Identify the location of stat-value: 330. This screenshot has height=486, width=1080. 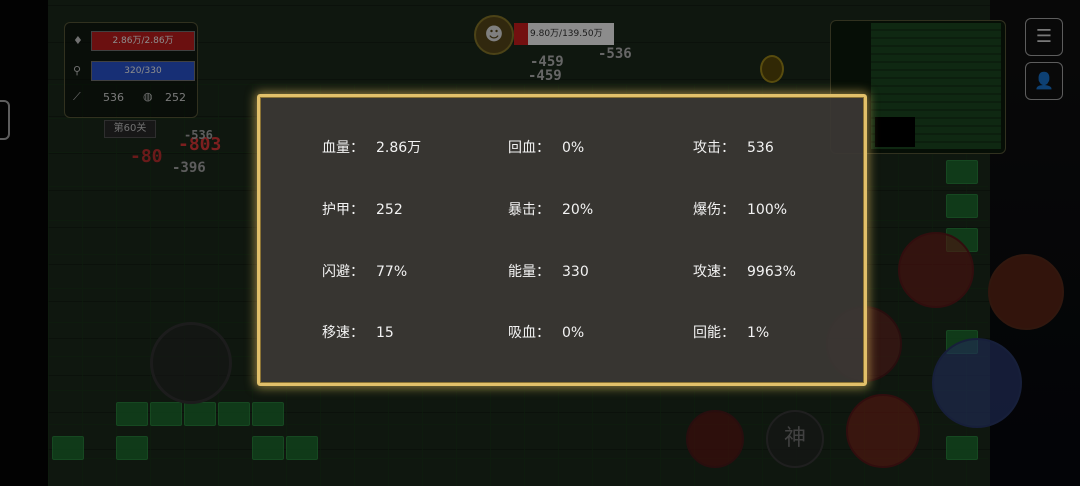
(575, 272).